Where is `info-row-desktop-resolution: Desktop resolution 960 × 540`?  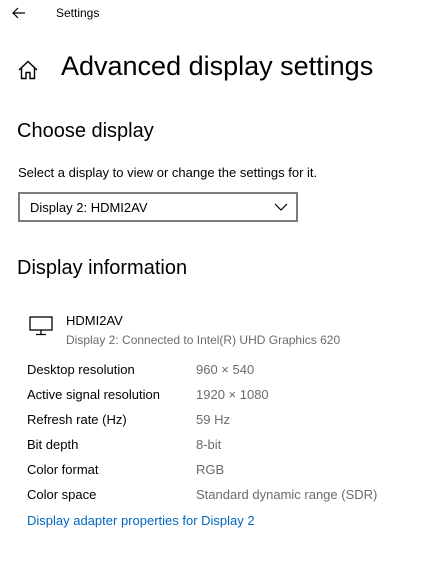
info-row-desktop-resolution: Desktop resolution 960 × 540 is located at coordinates (227, 374).